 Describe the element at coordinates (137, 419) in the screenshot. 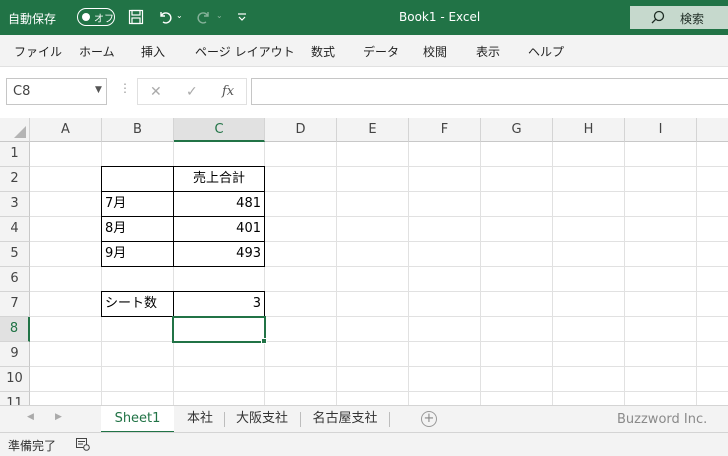

I see `sheet-tab-sheet1: Sheet1` at that location.